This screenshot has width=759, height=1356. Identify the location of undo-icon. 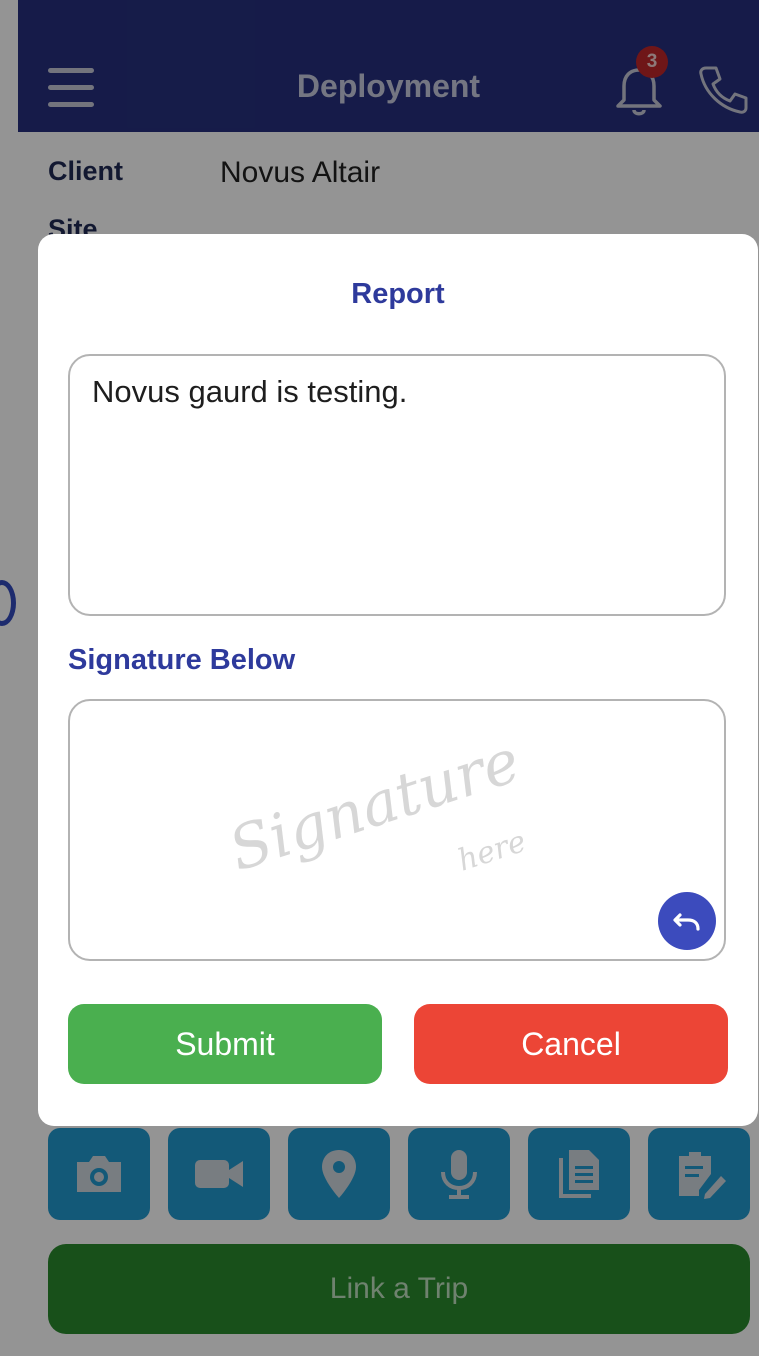
(686, 922).